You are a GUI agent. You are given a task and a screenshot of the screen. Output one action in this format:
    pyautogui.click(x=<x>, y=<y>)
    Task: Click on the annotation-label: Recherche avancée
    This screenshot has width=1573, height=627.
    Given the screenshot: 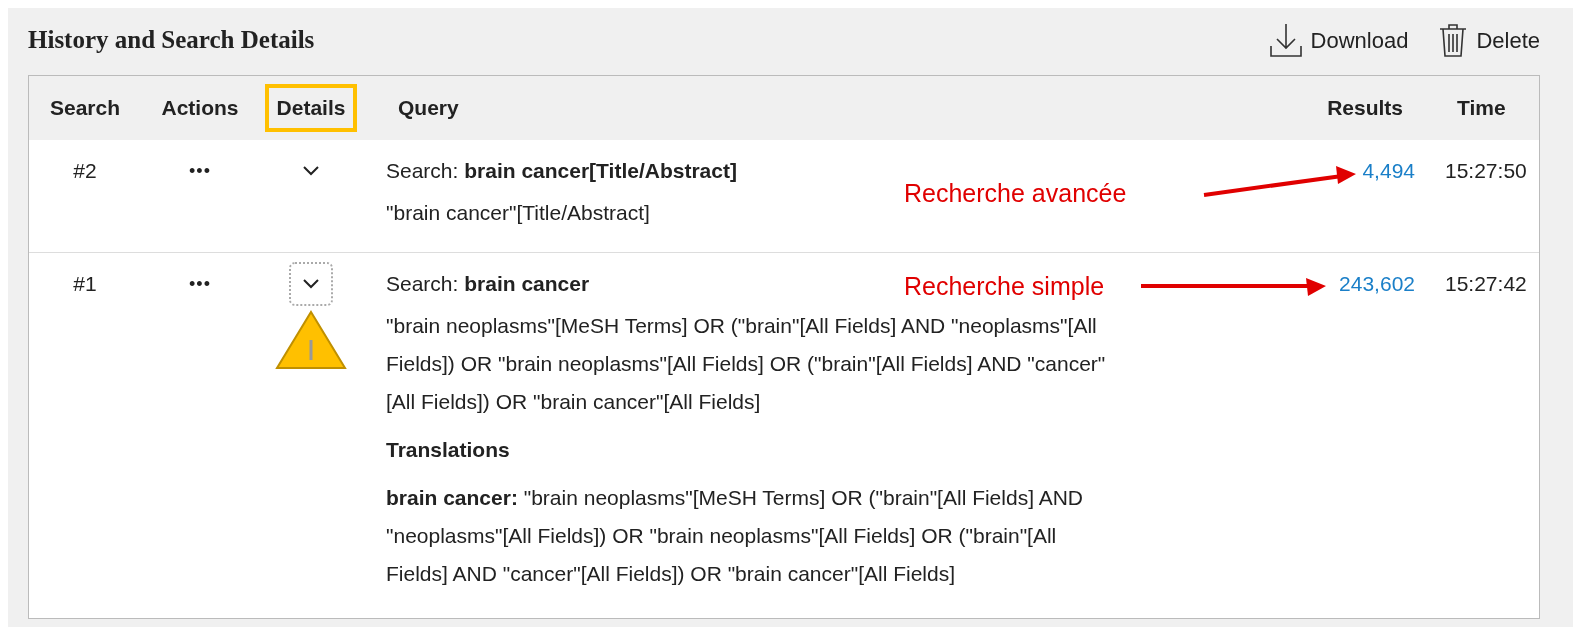 What is the action you would take?
    pyautogui.click(x=1015, y=193)
    